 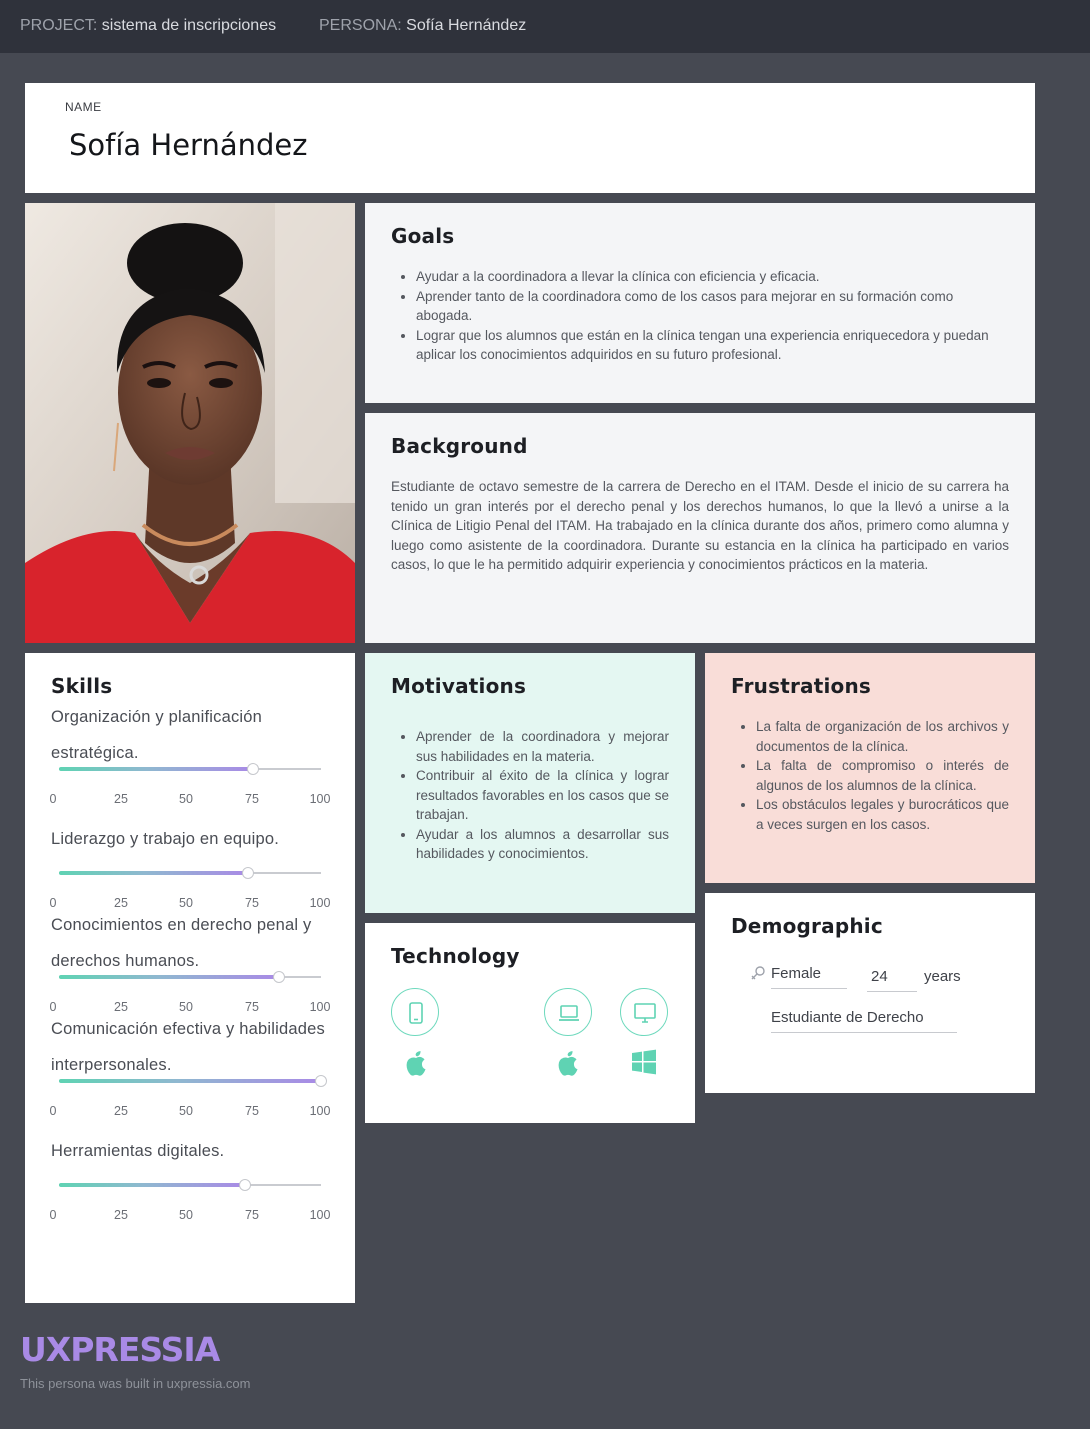 What do you see at coordinates (165, 839) in the screenshot?
I see `skill-label: Liderazgo y trabajo en equipo.` at bounding box center [165, 839].